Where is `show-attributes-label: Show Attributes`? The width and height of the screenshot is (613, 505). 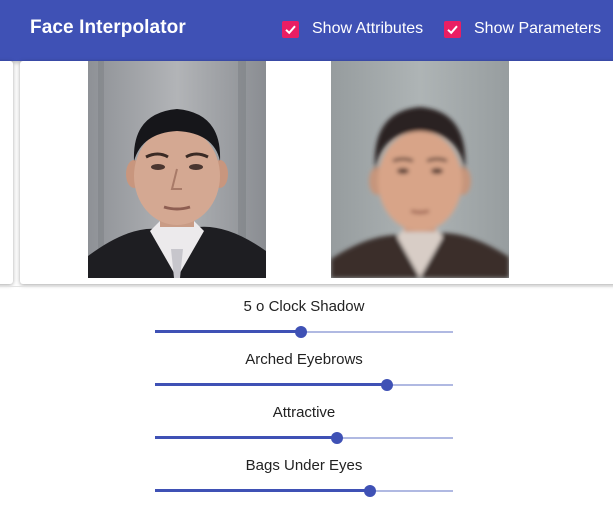 show-attributes-label: Show Attributes is located at coordinates (368, 28).